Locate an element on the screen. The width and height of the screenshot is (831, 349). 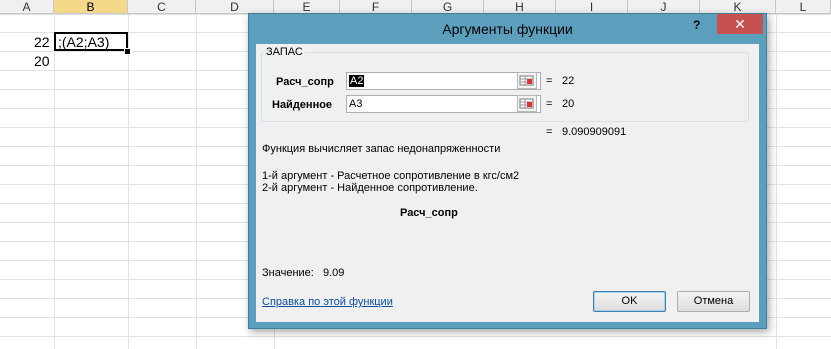
column-header-k: K is located at coordinates (738, 7).